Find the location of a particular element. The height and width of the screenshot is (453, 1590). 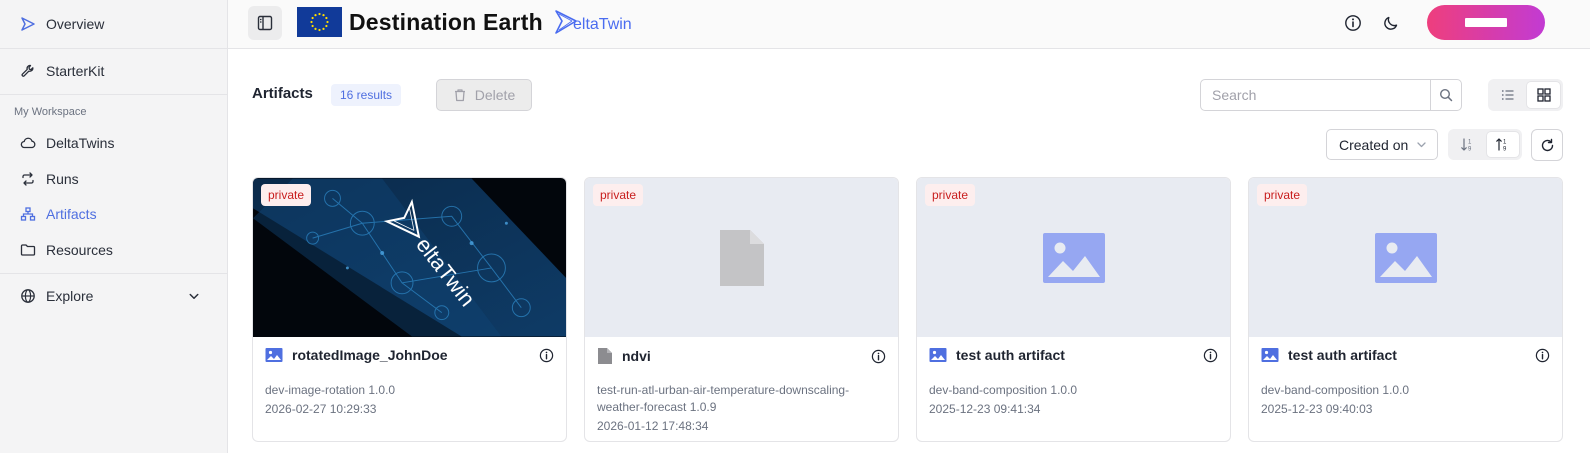

sort-ascending-button: 19 is located at coordinates (1467, 144).